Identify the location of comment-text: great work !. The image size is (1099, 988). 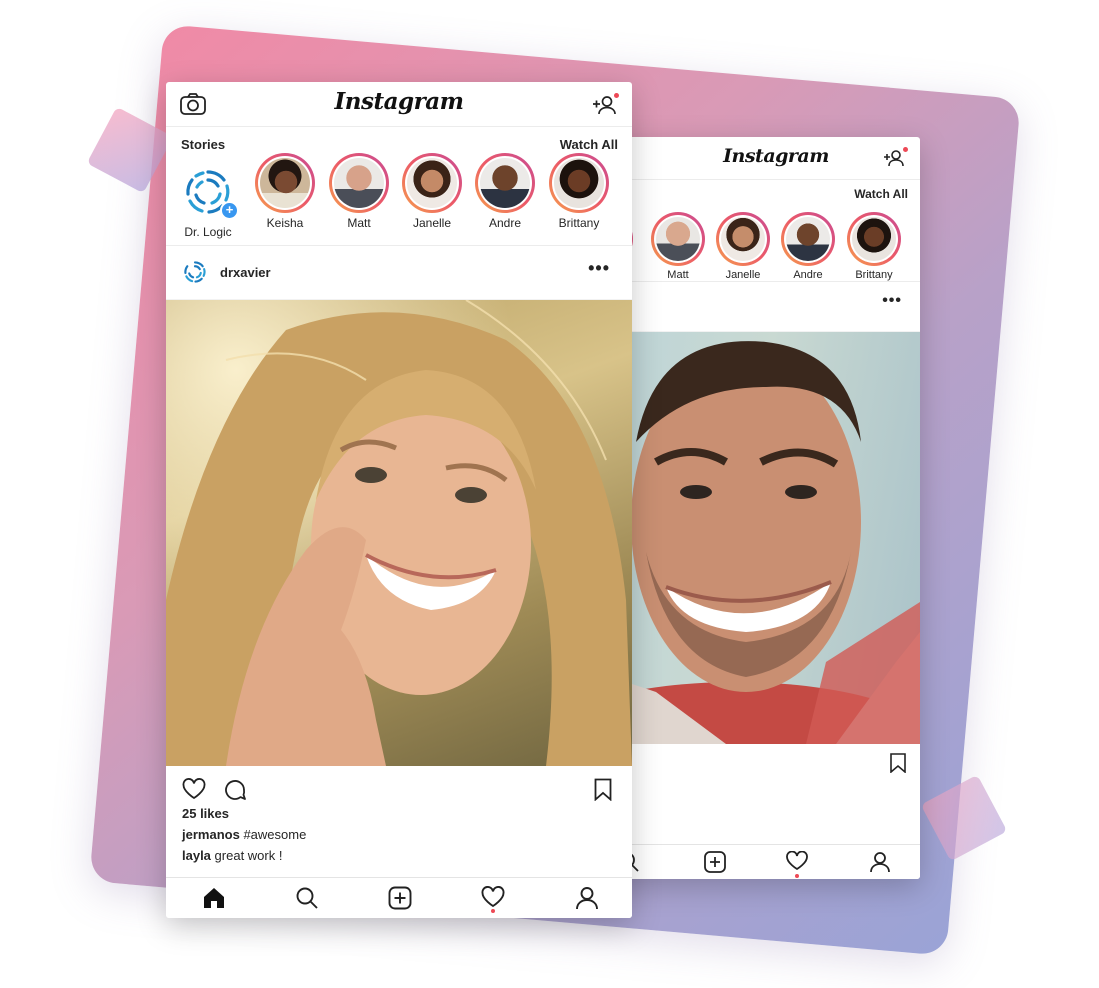
(248, 855).